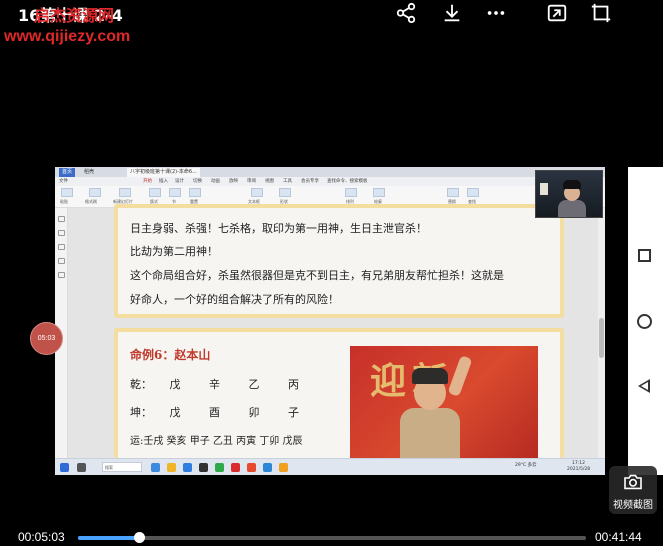  I want to click on shape-icon, so click(285, 192).